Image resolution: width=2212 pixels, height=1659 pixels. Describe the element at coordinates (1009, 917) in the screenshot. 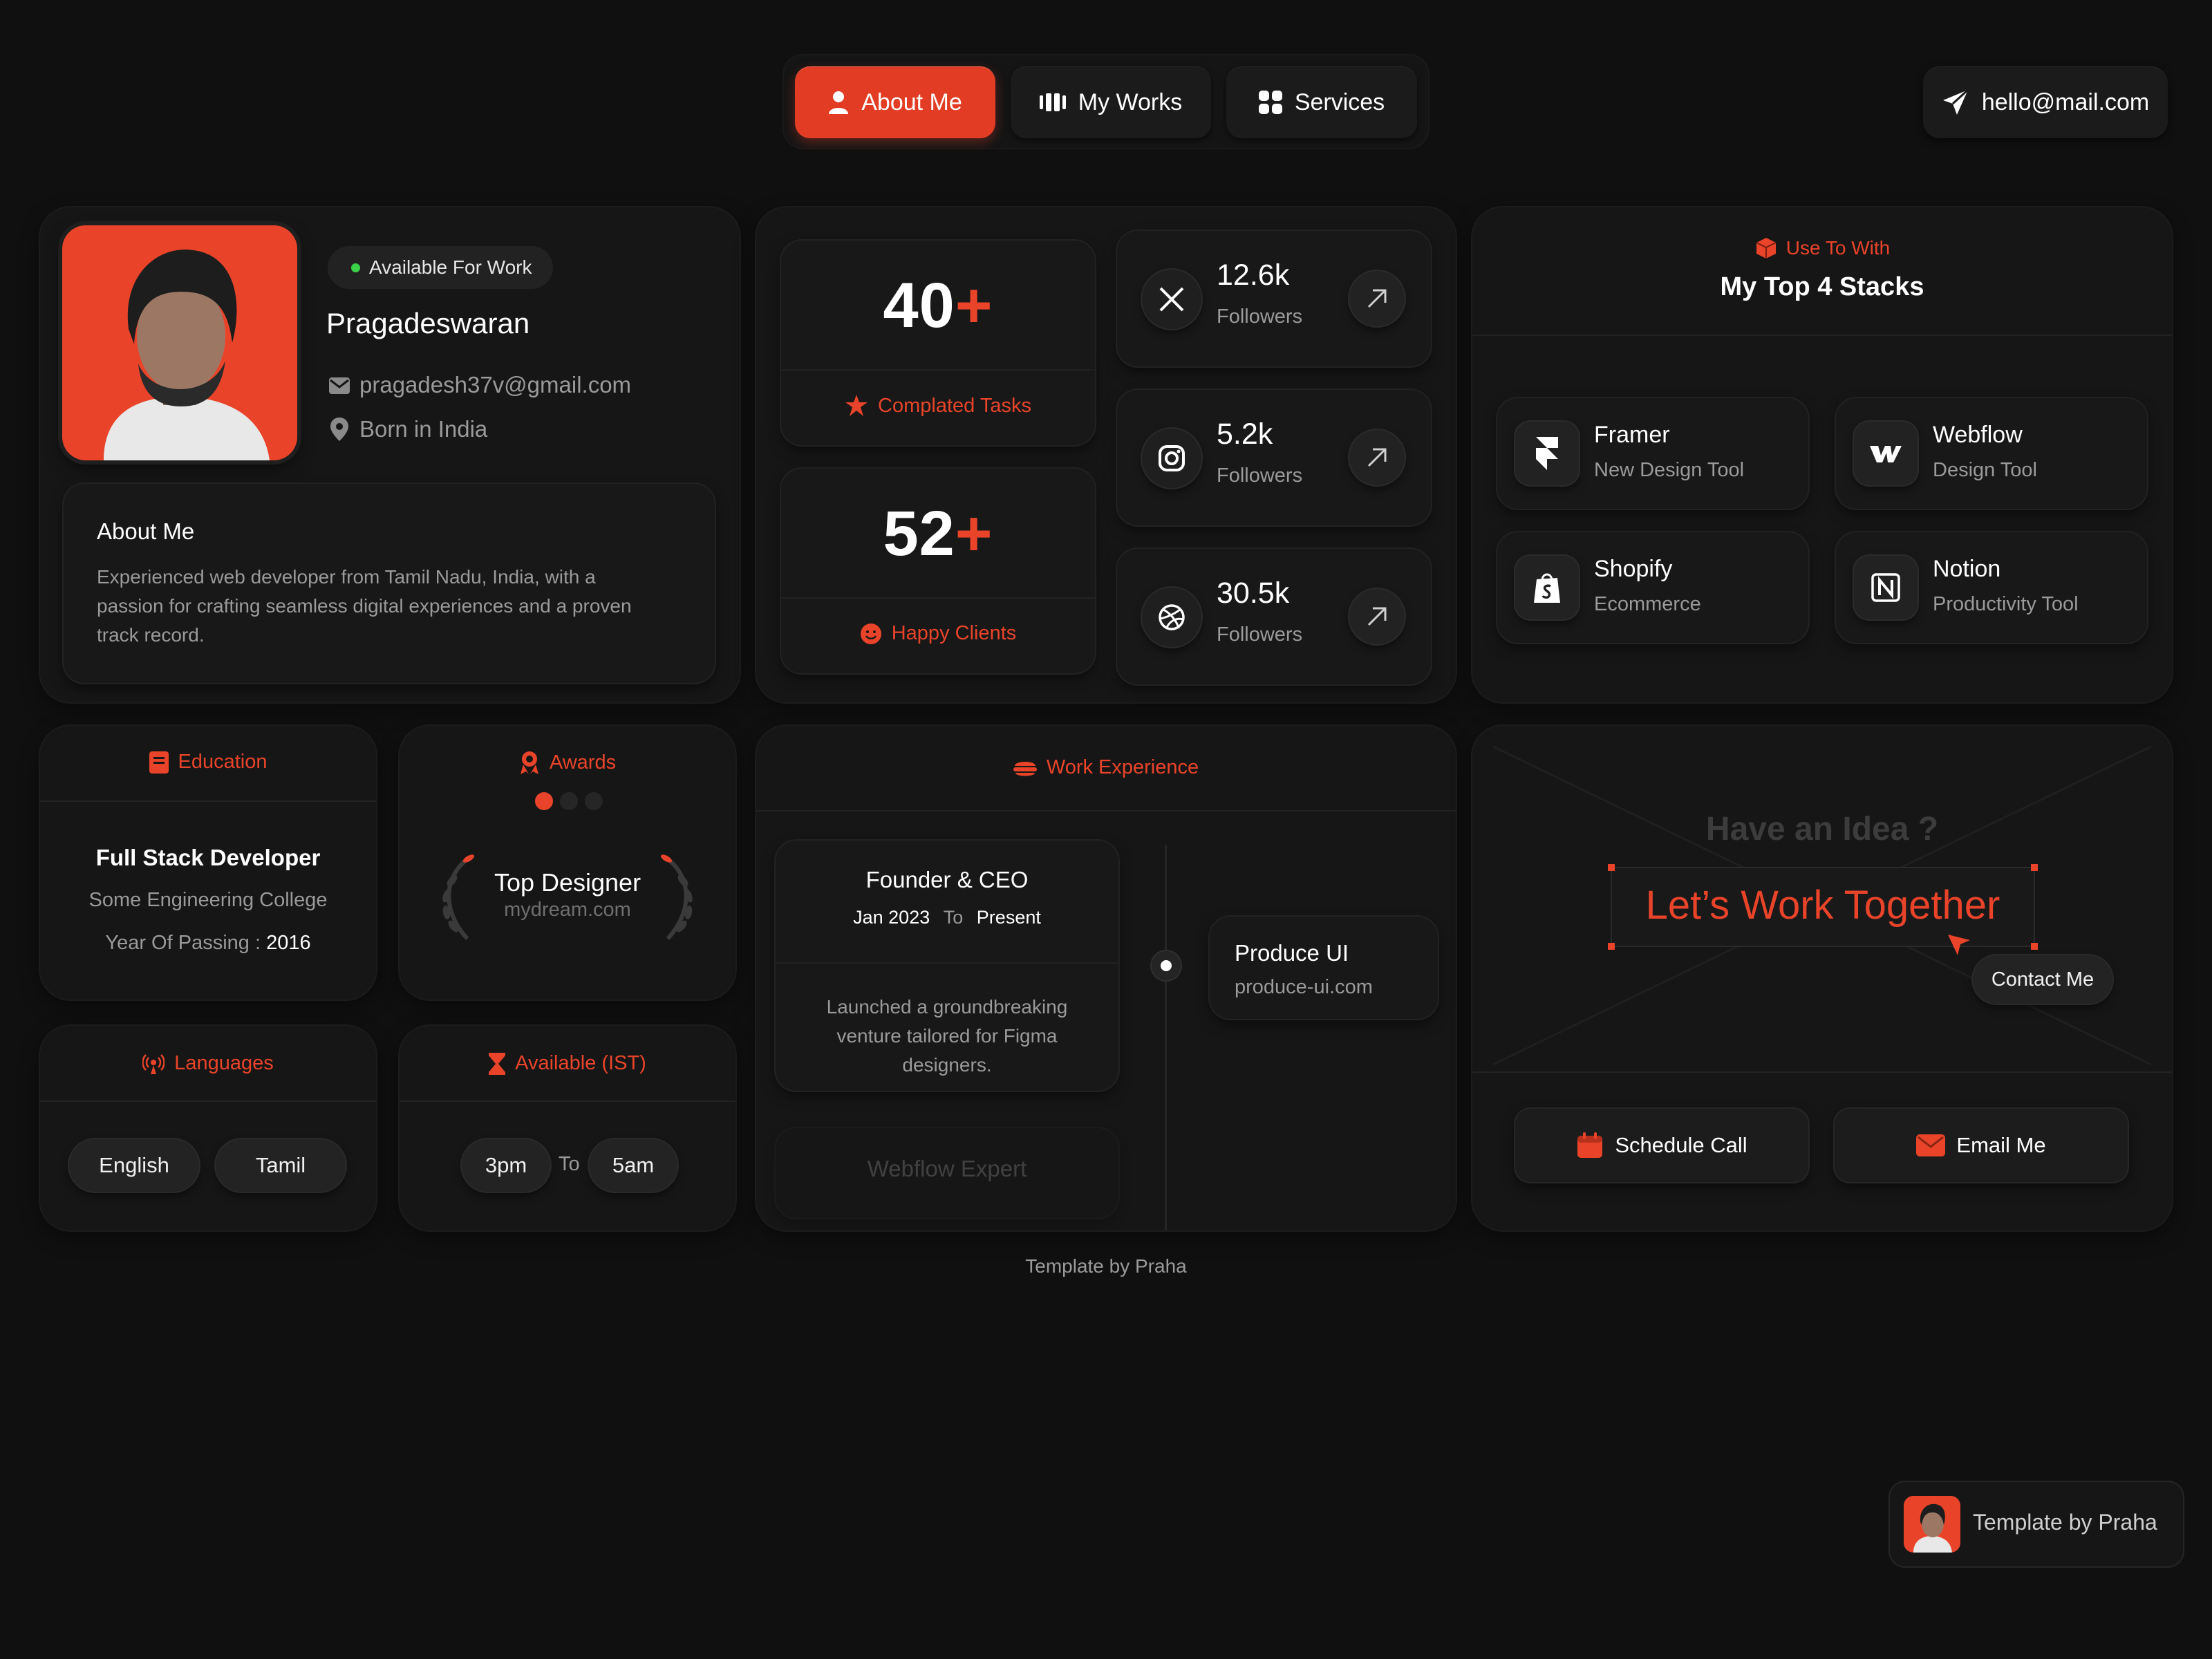

I see `experience-end: Present` at that location.